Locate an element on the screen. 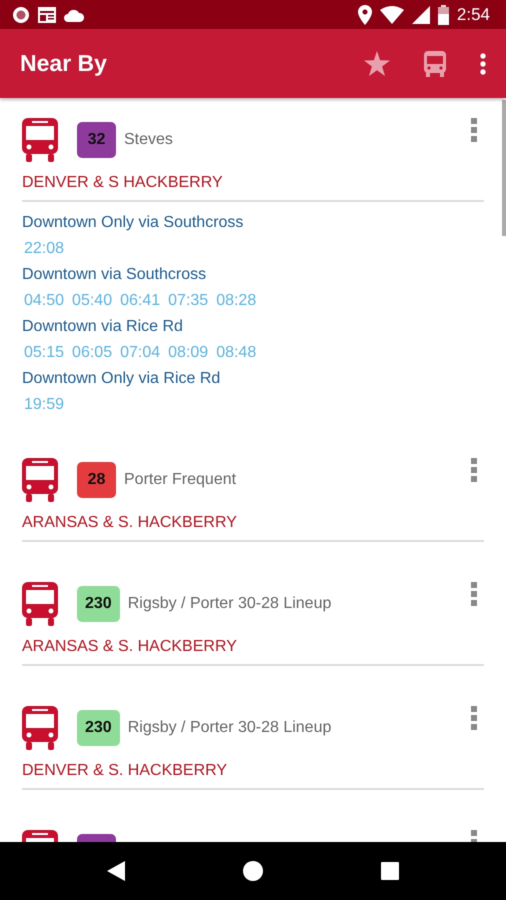 This screenshot has width=506, height=900. clock-time: 2:54 is located at coordinates (473, 15).